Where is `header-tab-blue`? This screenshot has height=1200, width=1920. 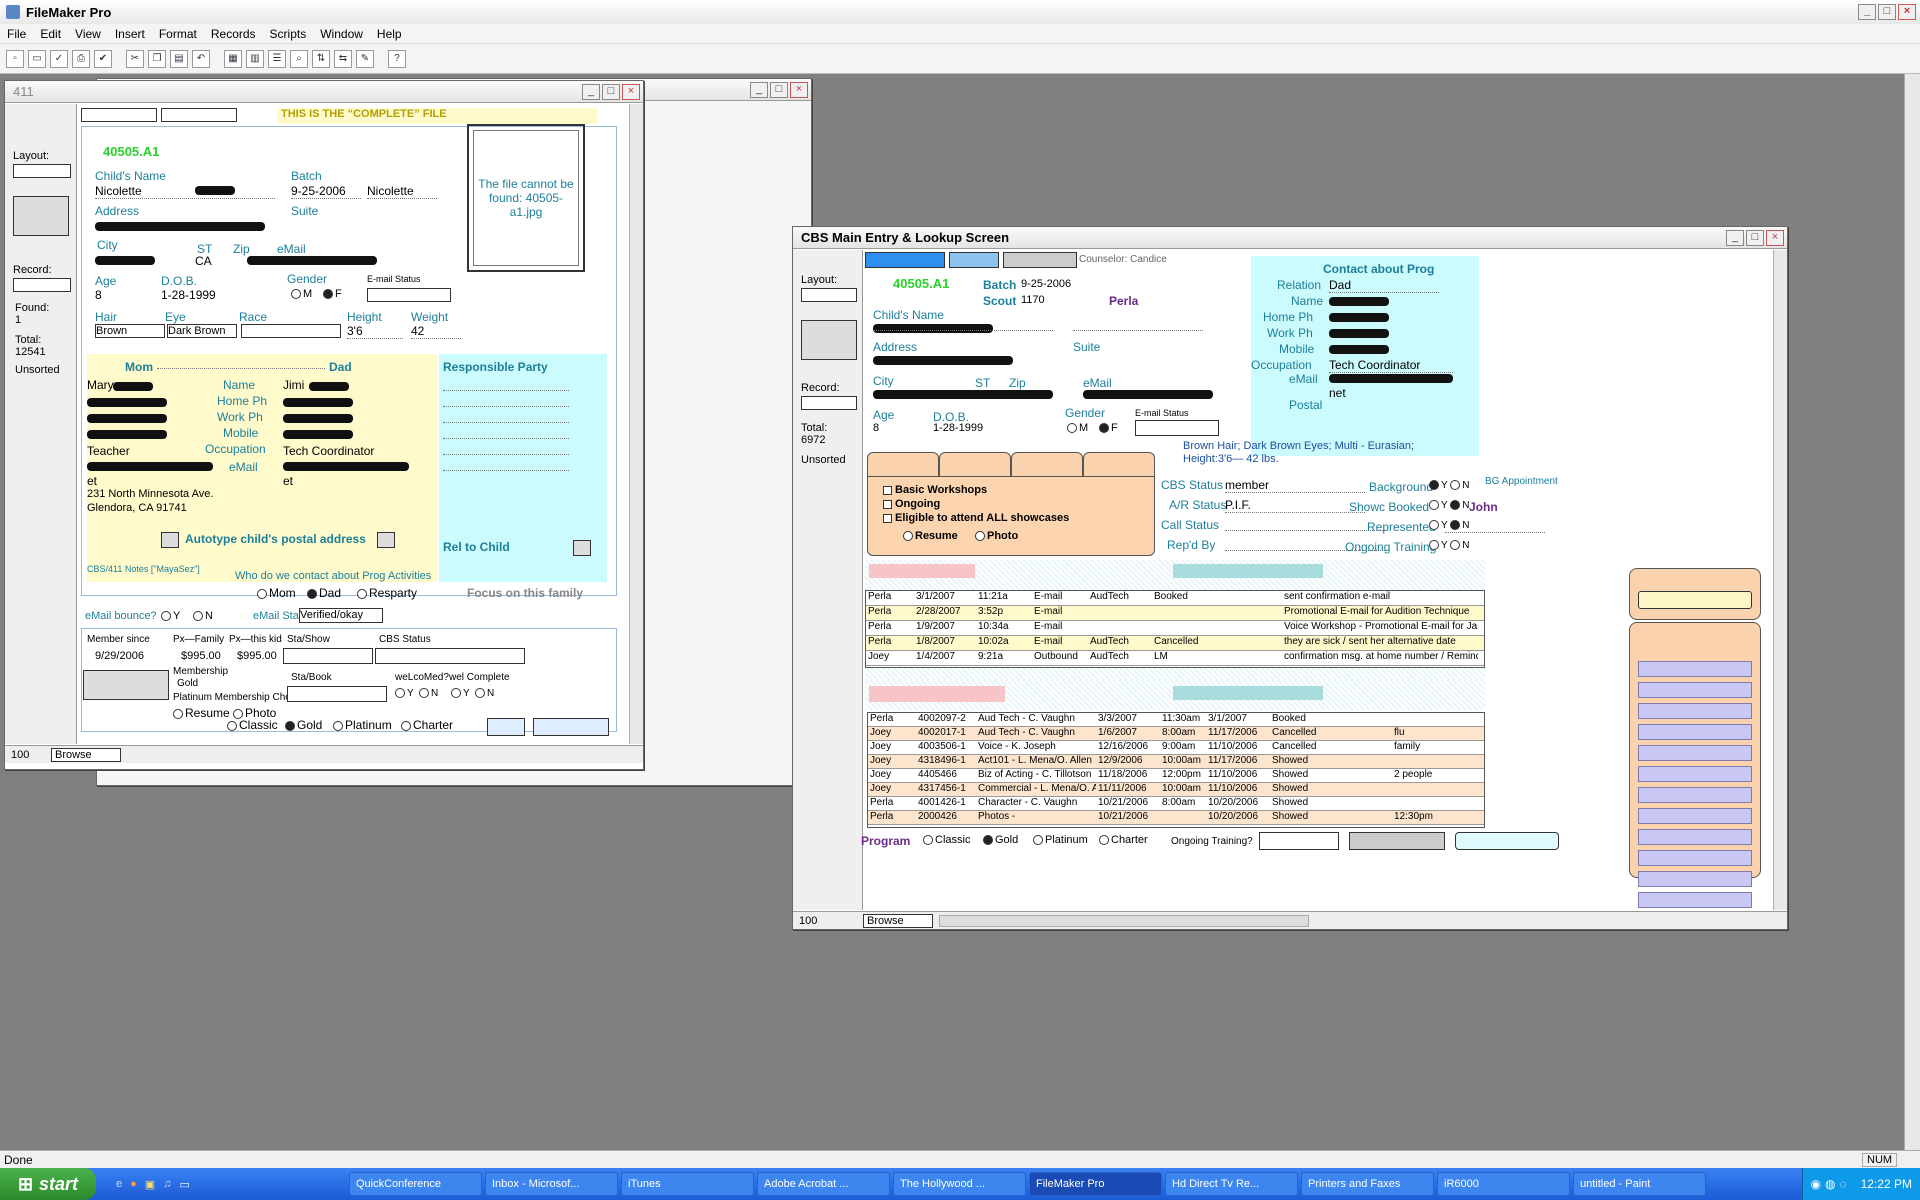 header-tab-blue is located at coordinates (905, 260).